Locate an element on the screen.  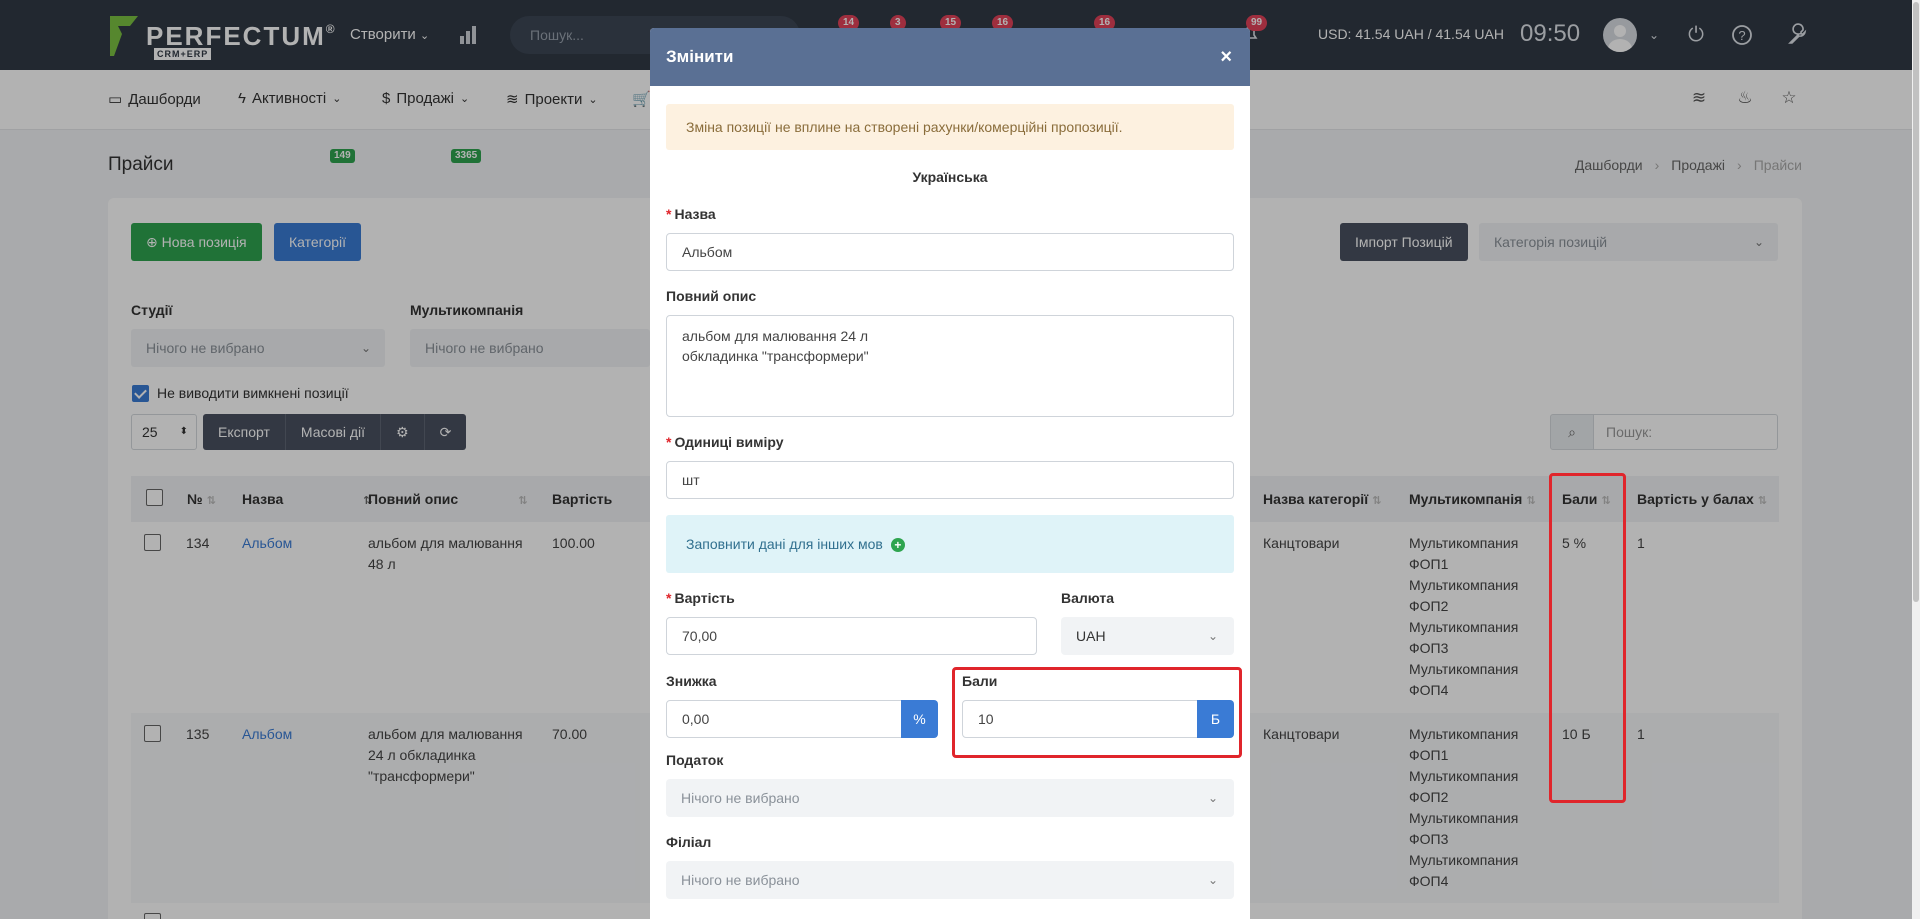
tax-select: Нічого не вибрано ⌄ is located at coordinates (950, 798).